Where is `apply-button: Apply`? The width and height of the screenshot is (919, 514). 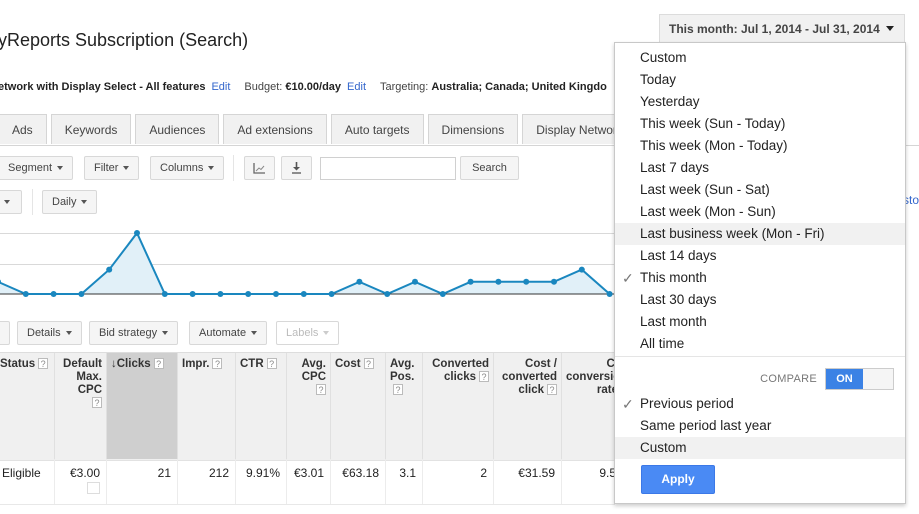
apply-button: Apply is located at coordinates (678, 479).